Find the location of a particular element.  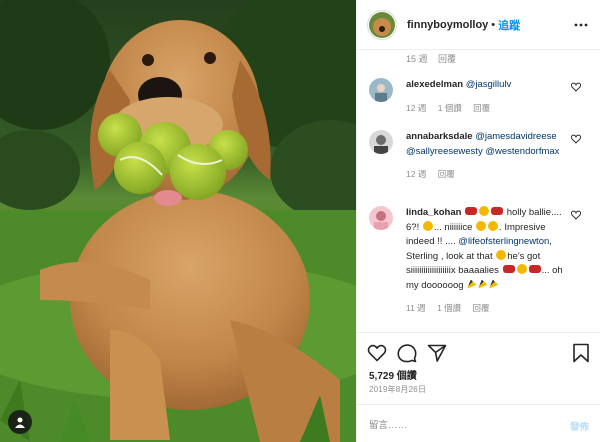

comment-meta: 11 週 1 個讚 回覆 is located at coordinates (500, 308).